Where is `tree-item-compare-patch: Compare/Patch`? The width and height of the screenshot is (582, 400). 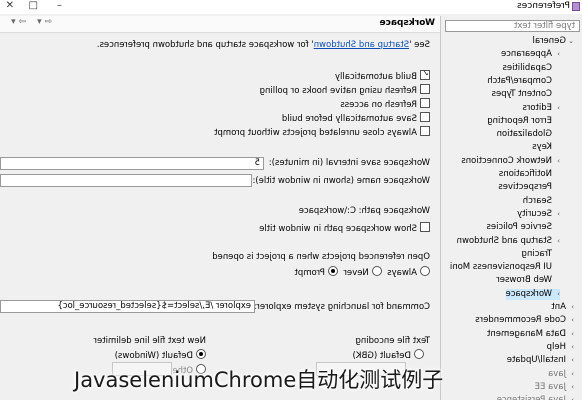 tree-item-compare-patch: Compare/Patch is located at coordinates (523, 81).